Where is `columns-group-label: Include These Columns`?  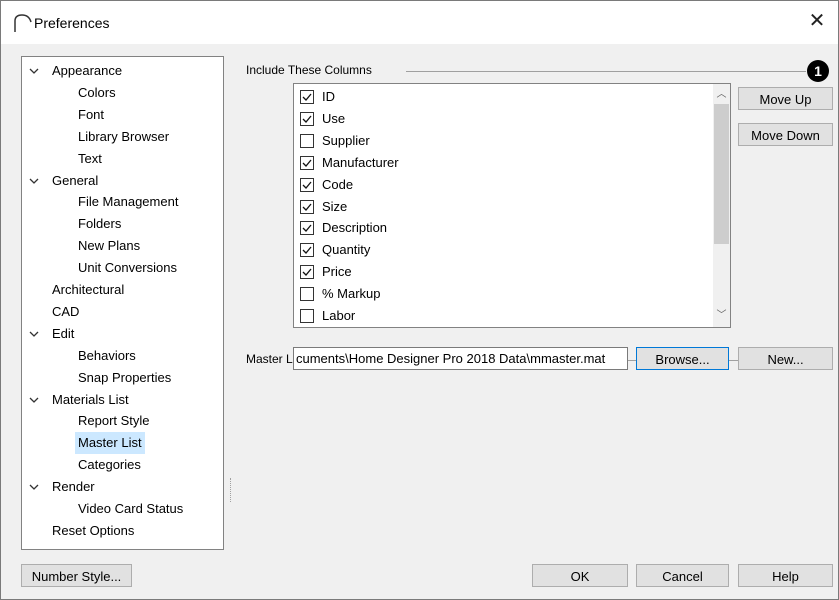
columns-group-label: Include These Columns is located at coordinates (309, 70).